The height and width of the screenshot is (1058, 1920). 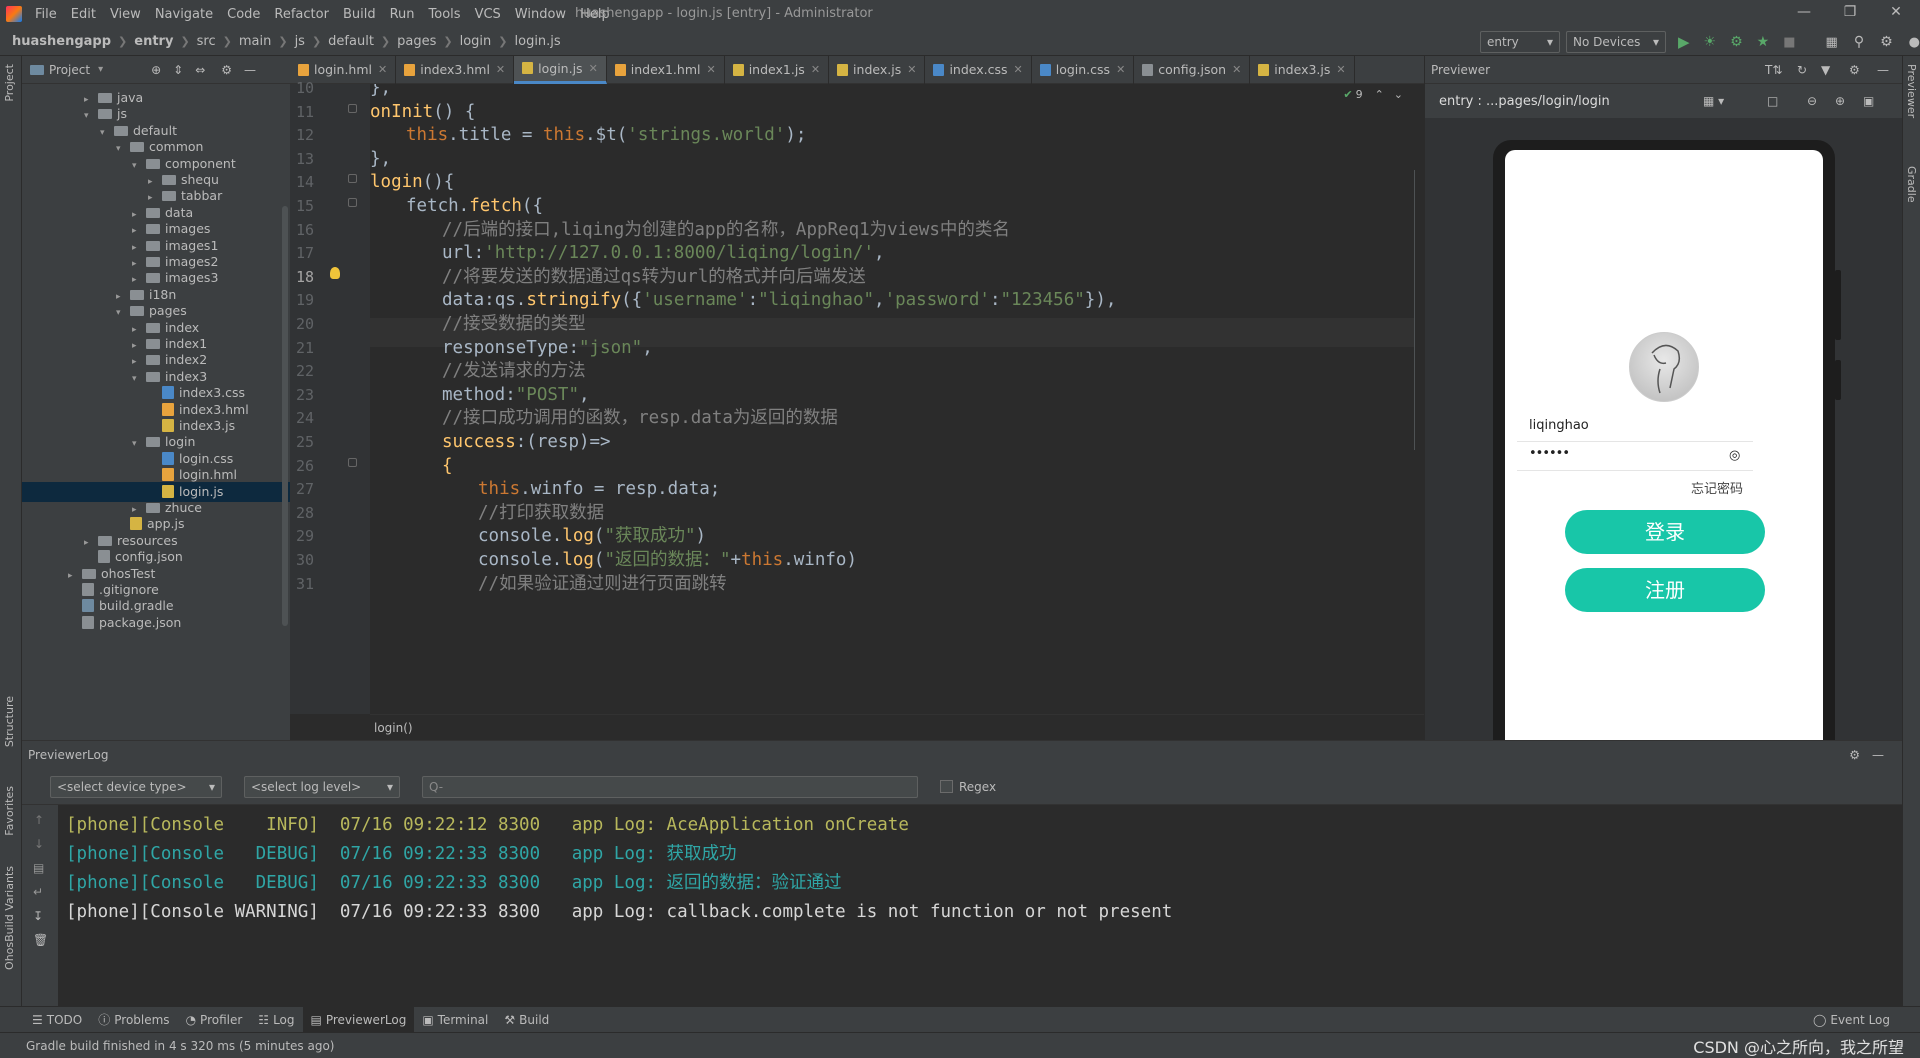 What do you see at coordinates (1802, 70) in the screenshot?
I see `refresh-icon: ↻` at bounding box center [1802, 70].